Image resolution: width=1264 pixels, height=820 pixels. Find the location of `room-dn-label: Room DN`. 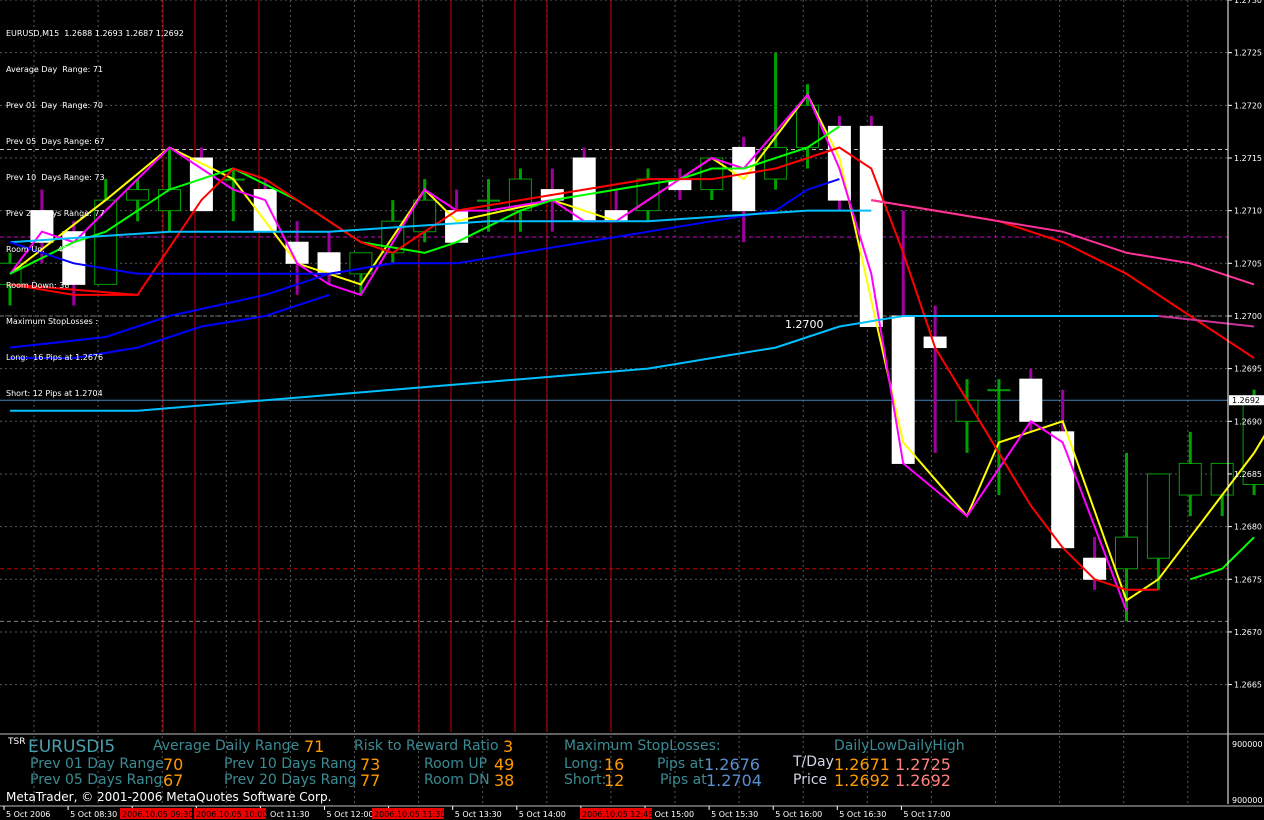

room-dn-label: Room DN is located at coordinates (457, 780).